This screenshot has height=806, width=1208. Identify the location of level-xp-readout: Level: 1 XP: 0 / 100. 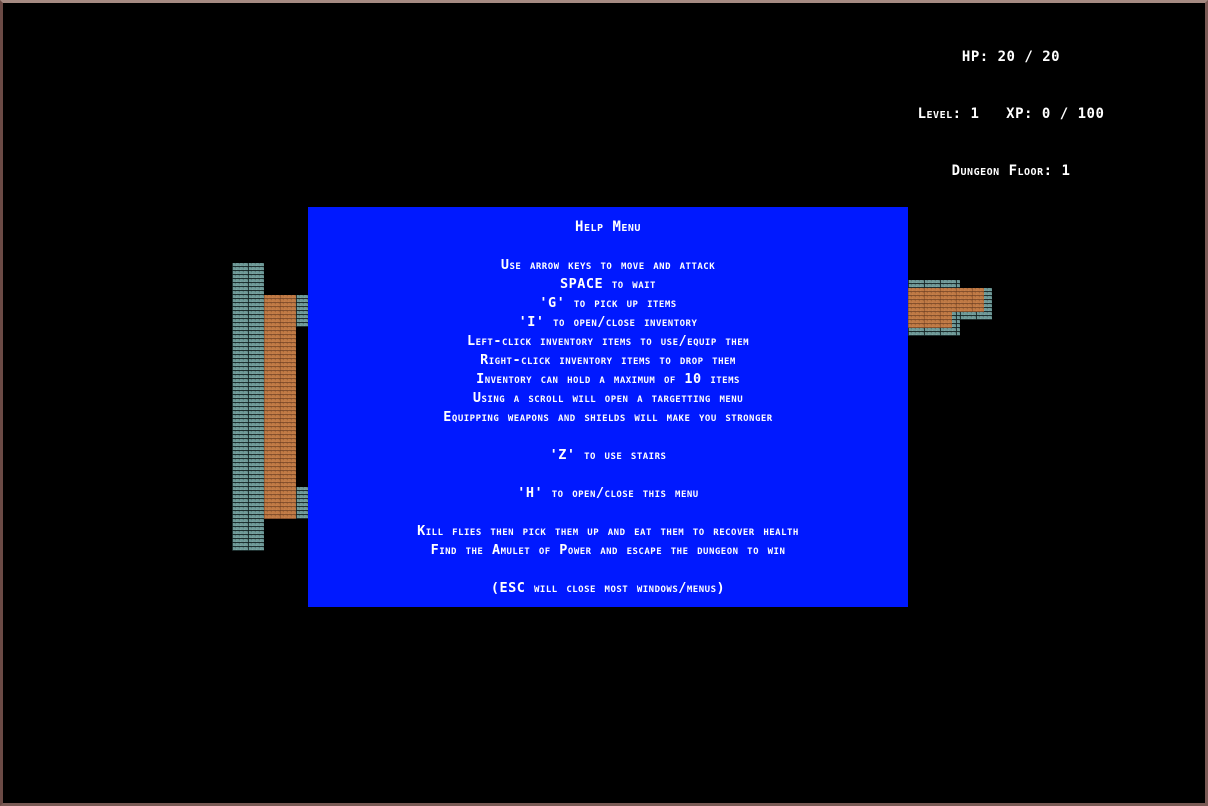
(1011, 114).